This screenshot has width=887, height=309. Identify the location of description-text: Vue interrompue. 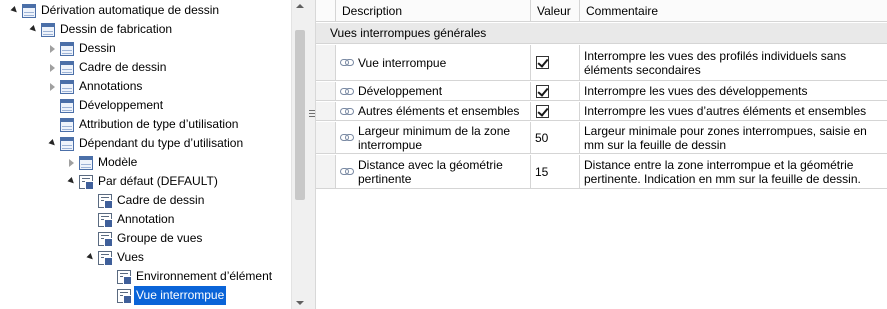
(402, 62).